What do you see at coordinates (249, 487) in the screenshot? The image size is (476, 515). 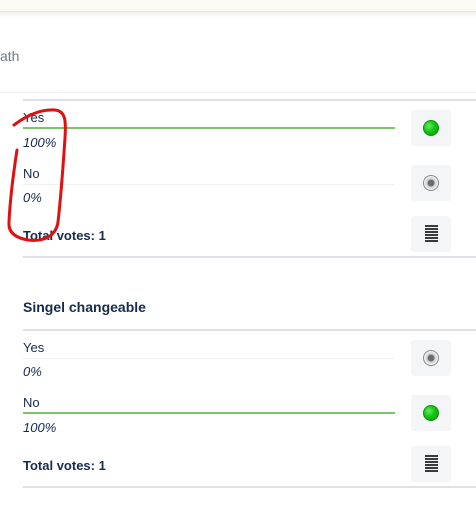 I see `poll-2-bottom-divider` at bounding box center [249, 487].